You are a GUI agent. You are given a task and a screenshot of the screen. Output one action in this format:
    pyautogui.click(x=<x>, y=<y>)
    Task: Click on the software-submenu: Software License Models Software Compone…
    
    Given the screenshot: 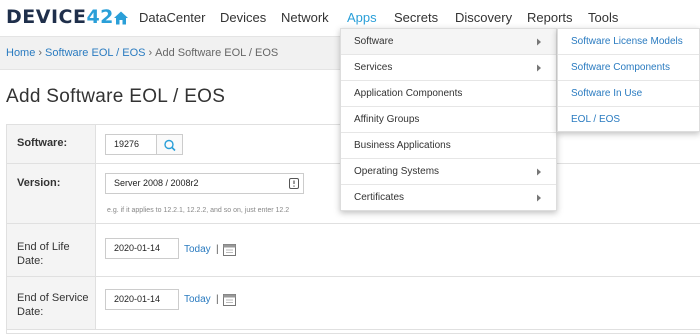 What is the action you would take?
    pyautogui.click(x=628, y=80)
    